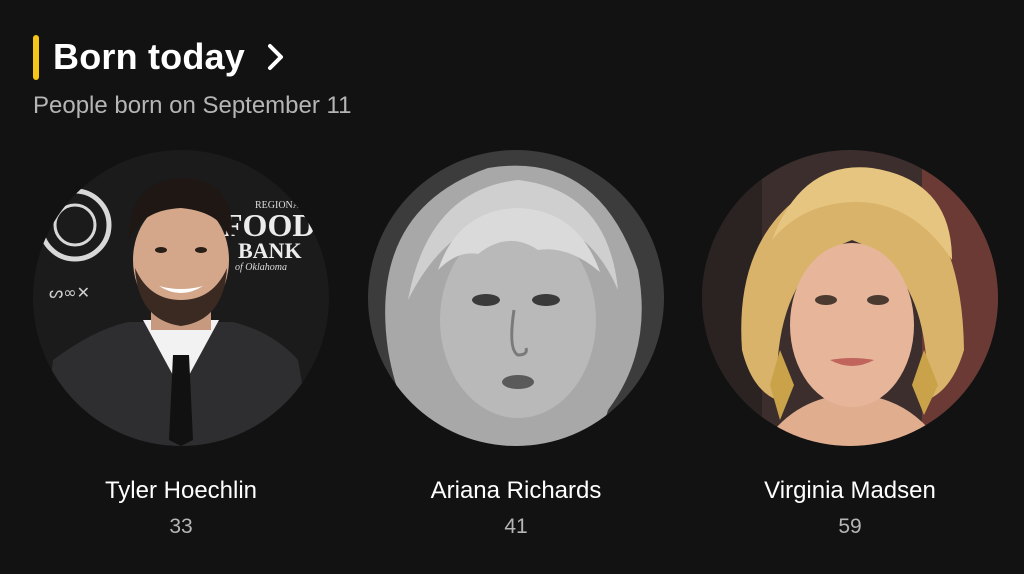  Describe the element at coordinates (516, 526) in the screenshot. I see `person-age: 41` at that location.